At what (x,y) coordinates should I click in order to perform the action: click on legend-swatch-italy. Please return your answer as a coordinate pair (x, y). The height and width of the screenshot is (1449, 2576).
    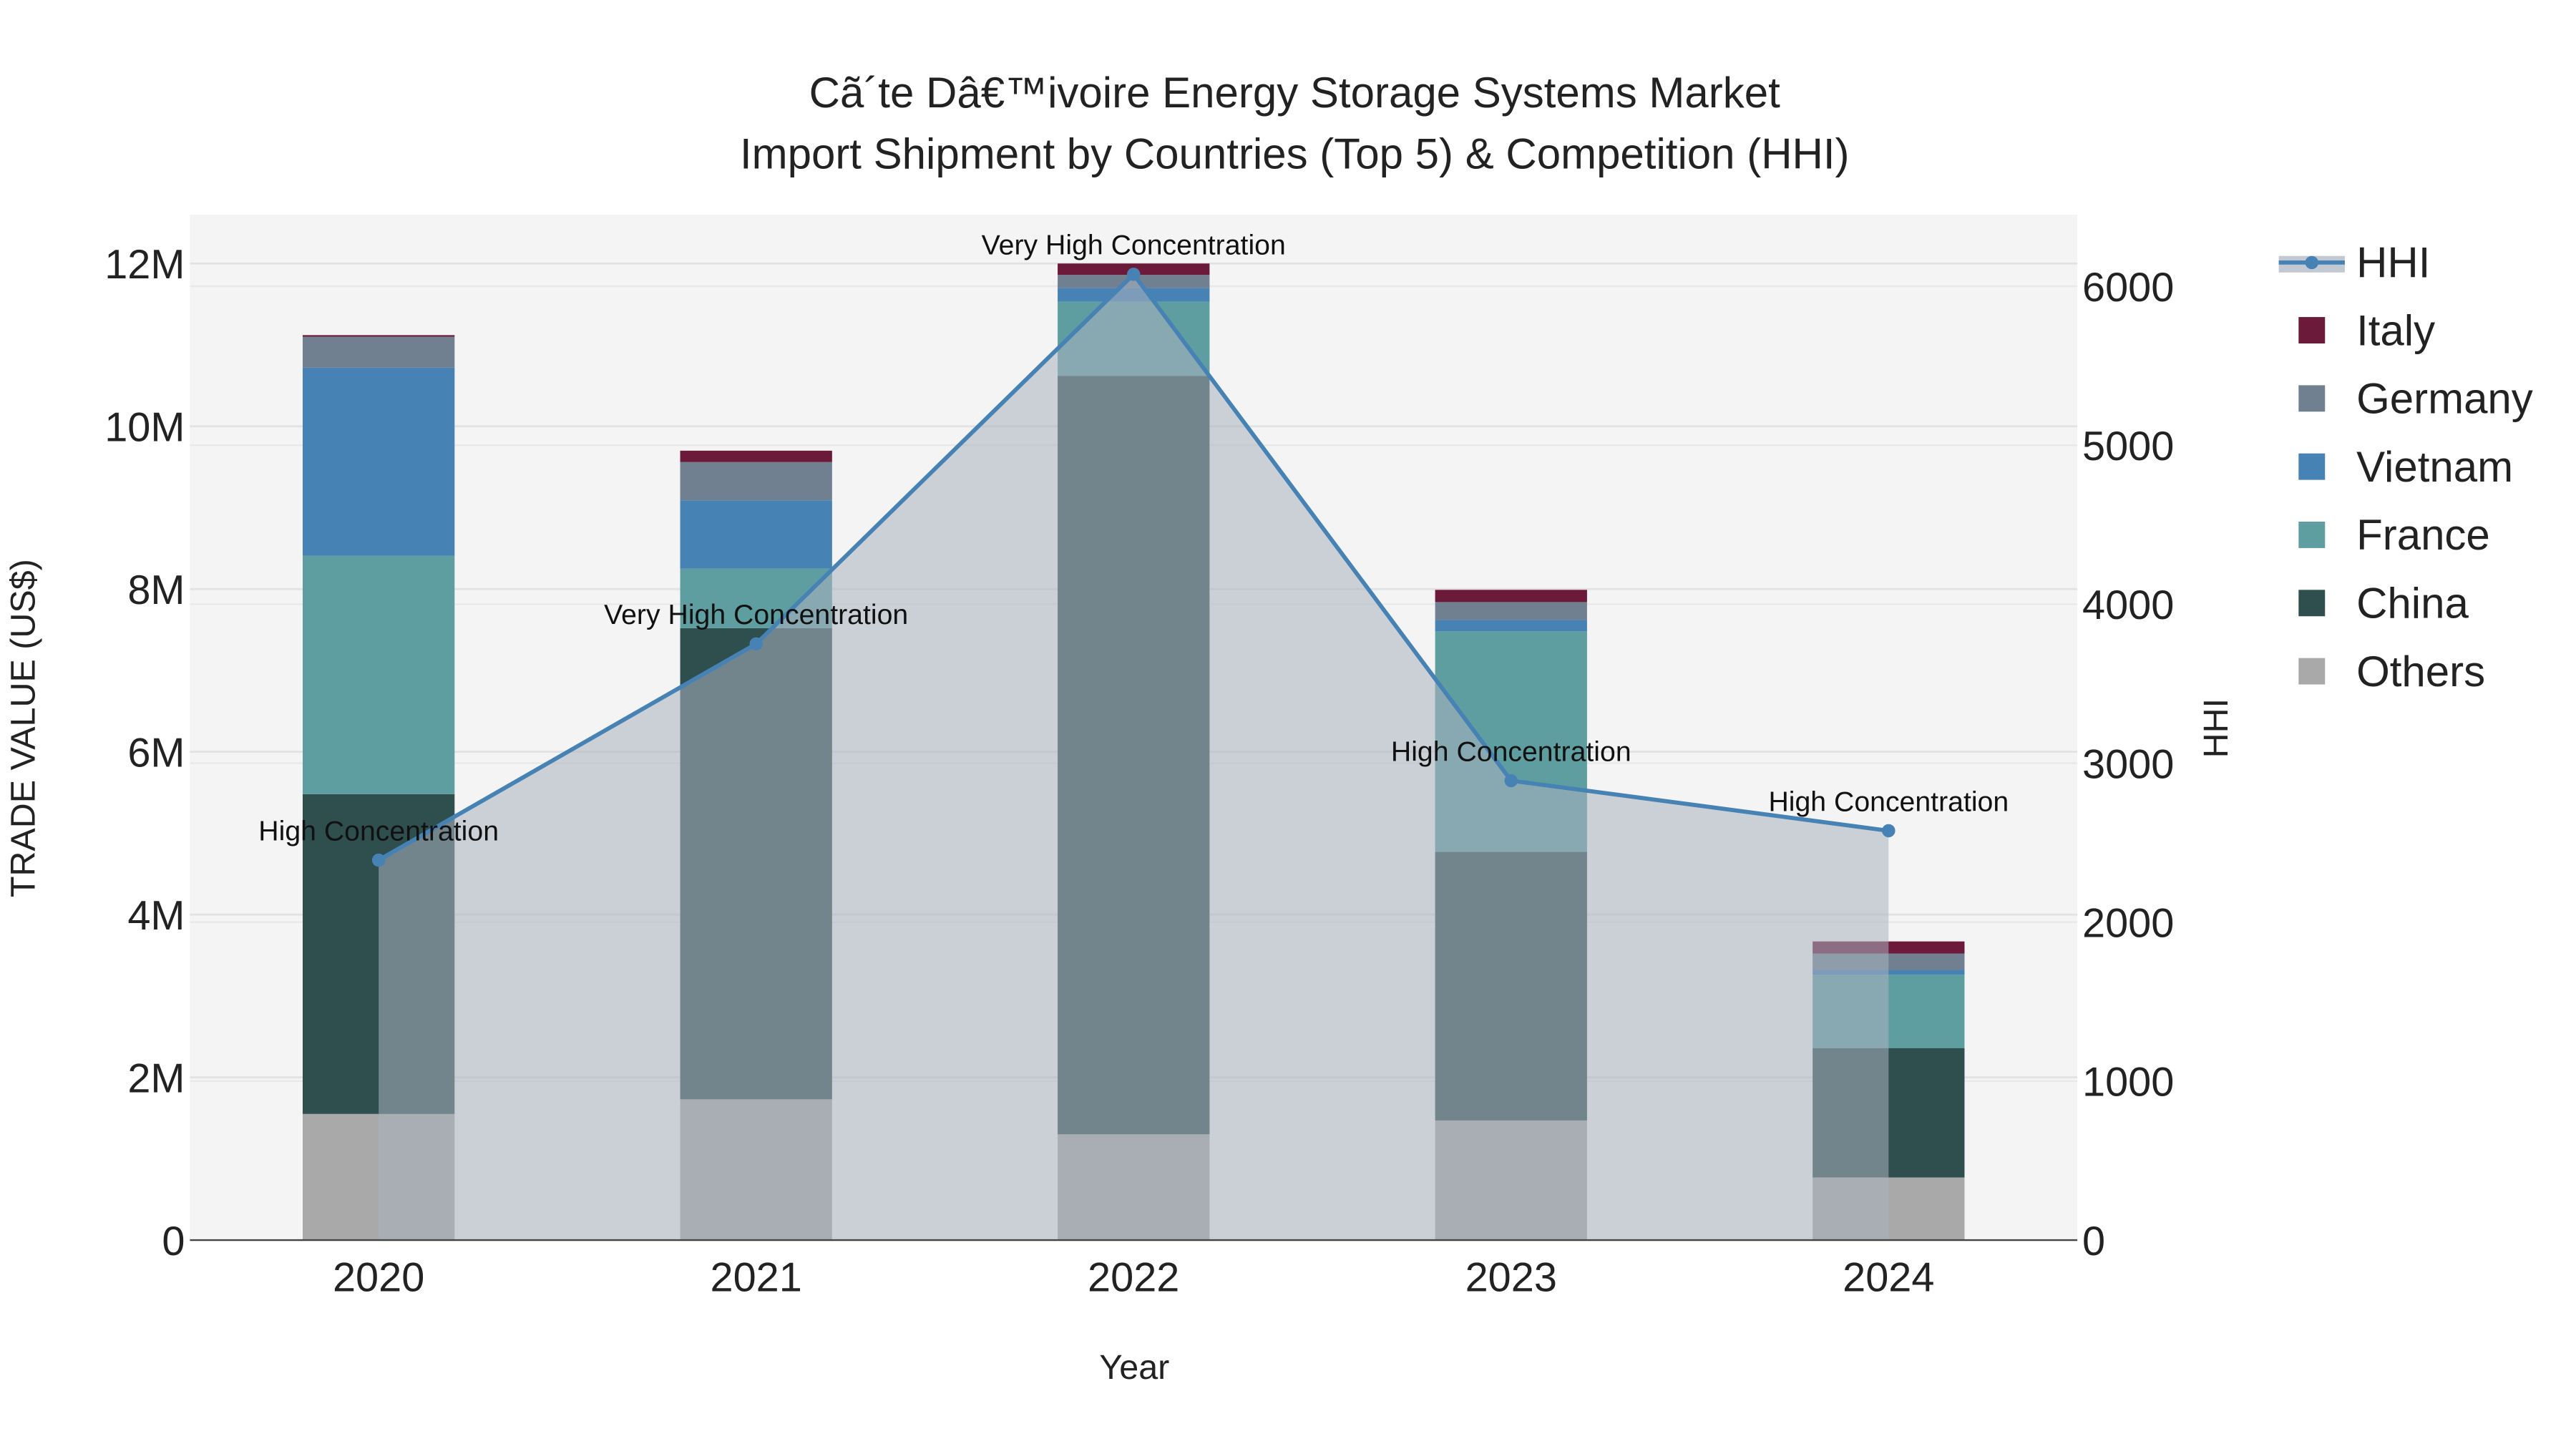
    Looking at the image, I should click on (2312, 330).